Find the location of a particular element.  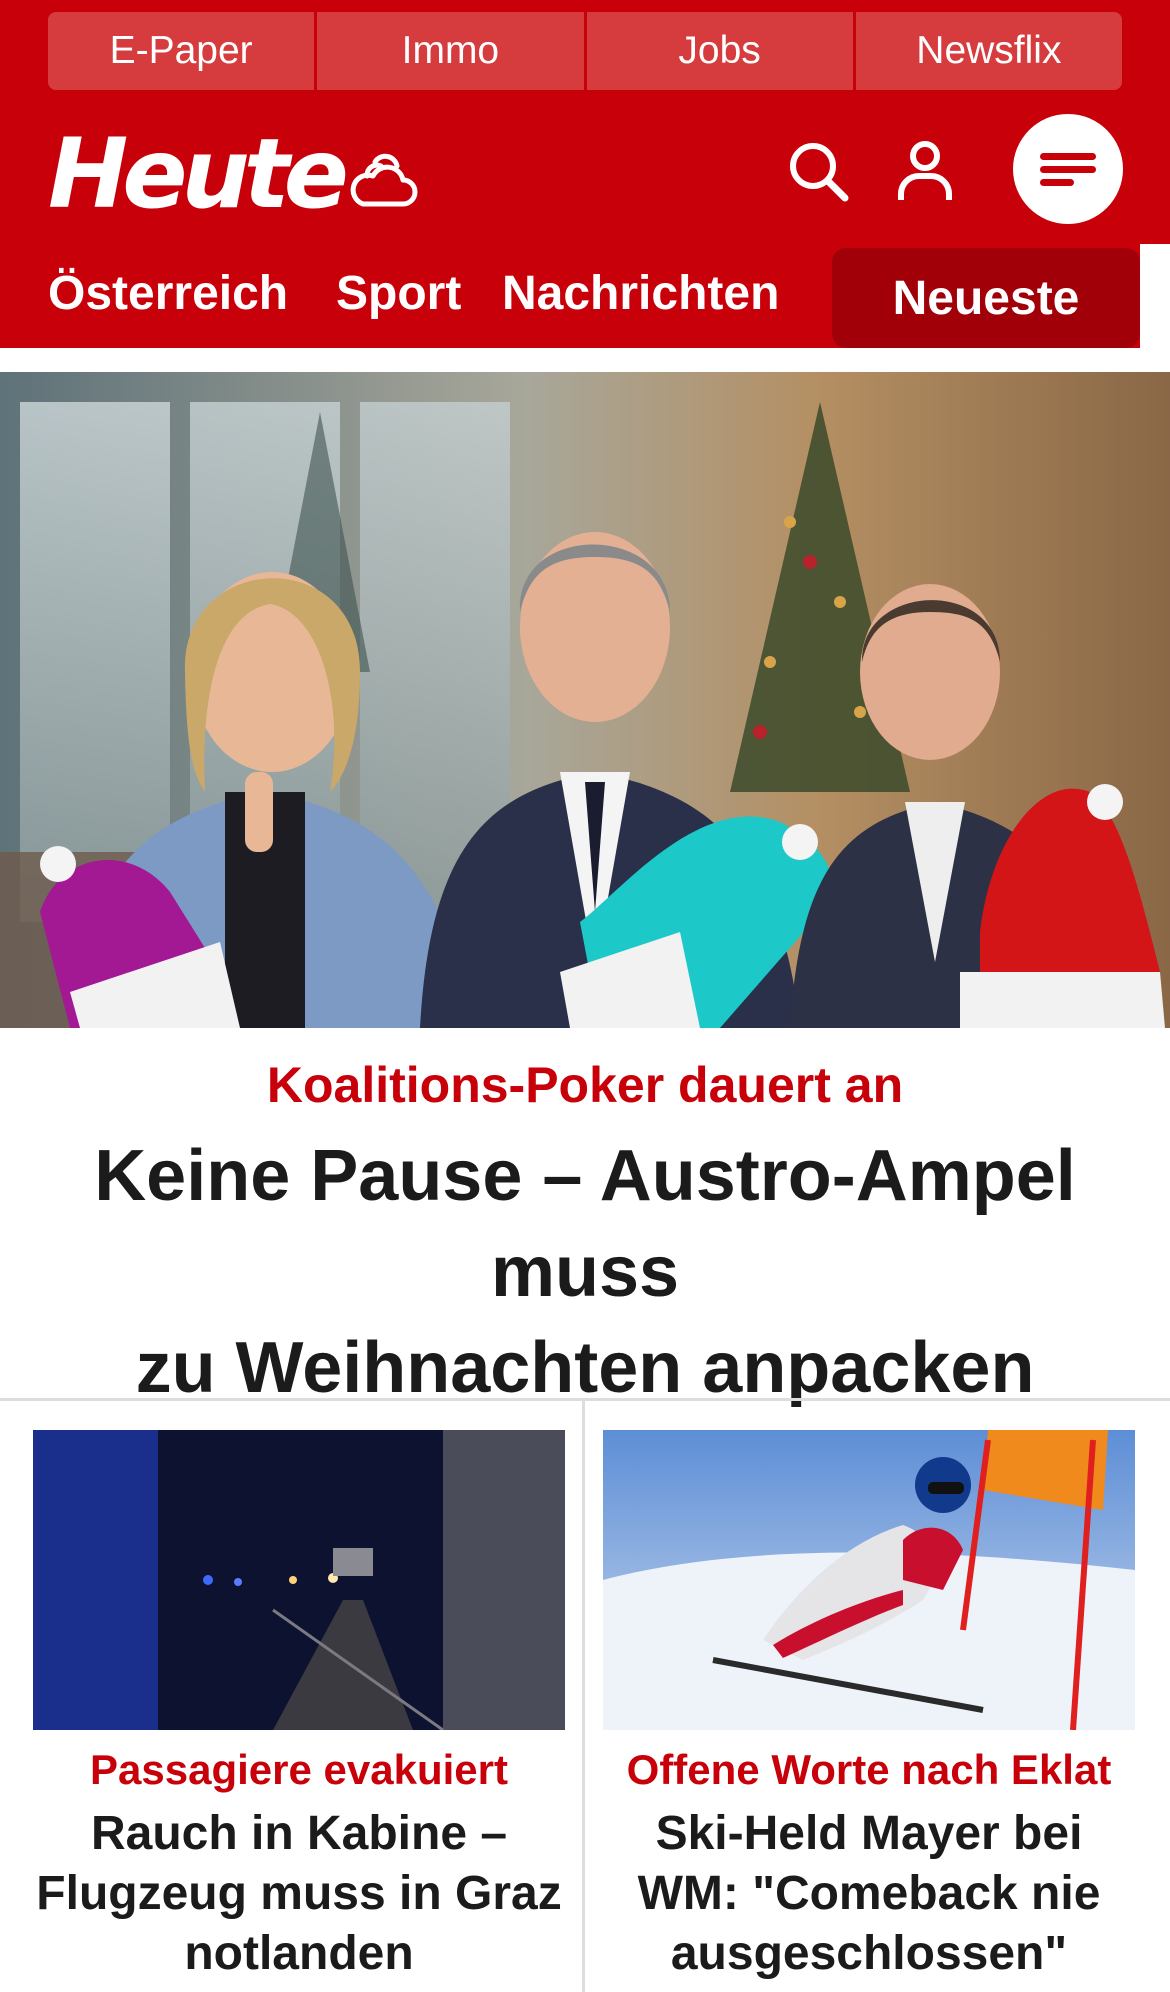

menu-button is located at coordinates (1068, 169).